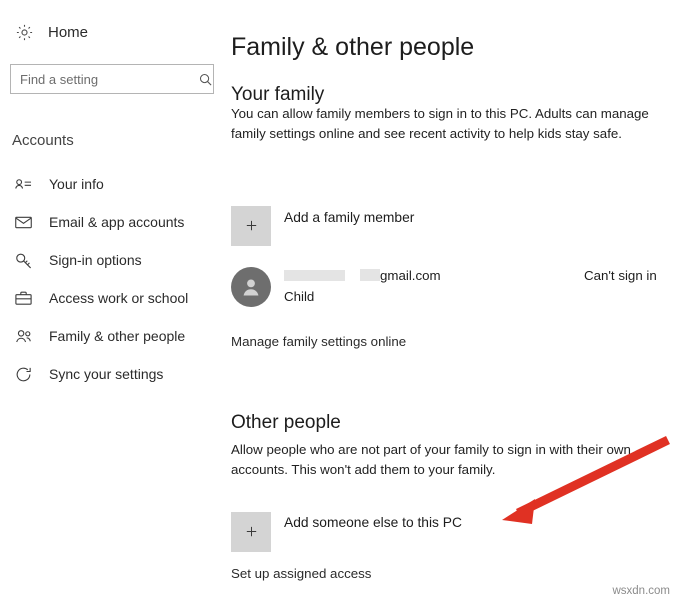 The width and height of the screenshot is (678, 602). I want to click on search-input, so click(104, 79).